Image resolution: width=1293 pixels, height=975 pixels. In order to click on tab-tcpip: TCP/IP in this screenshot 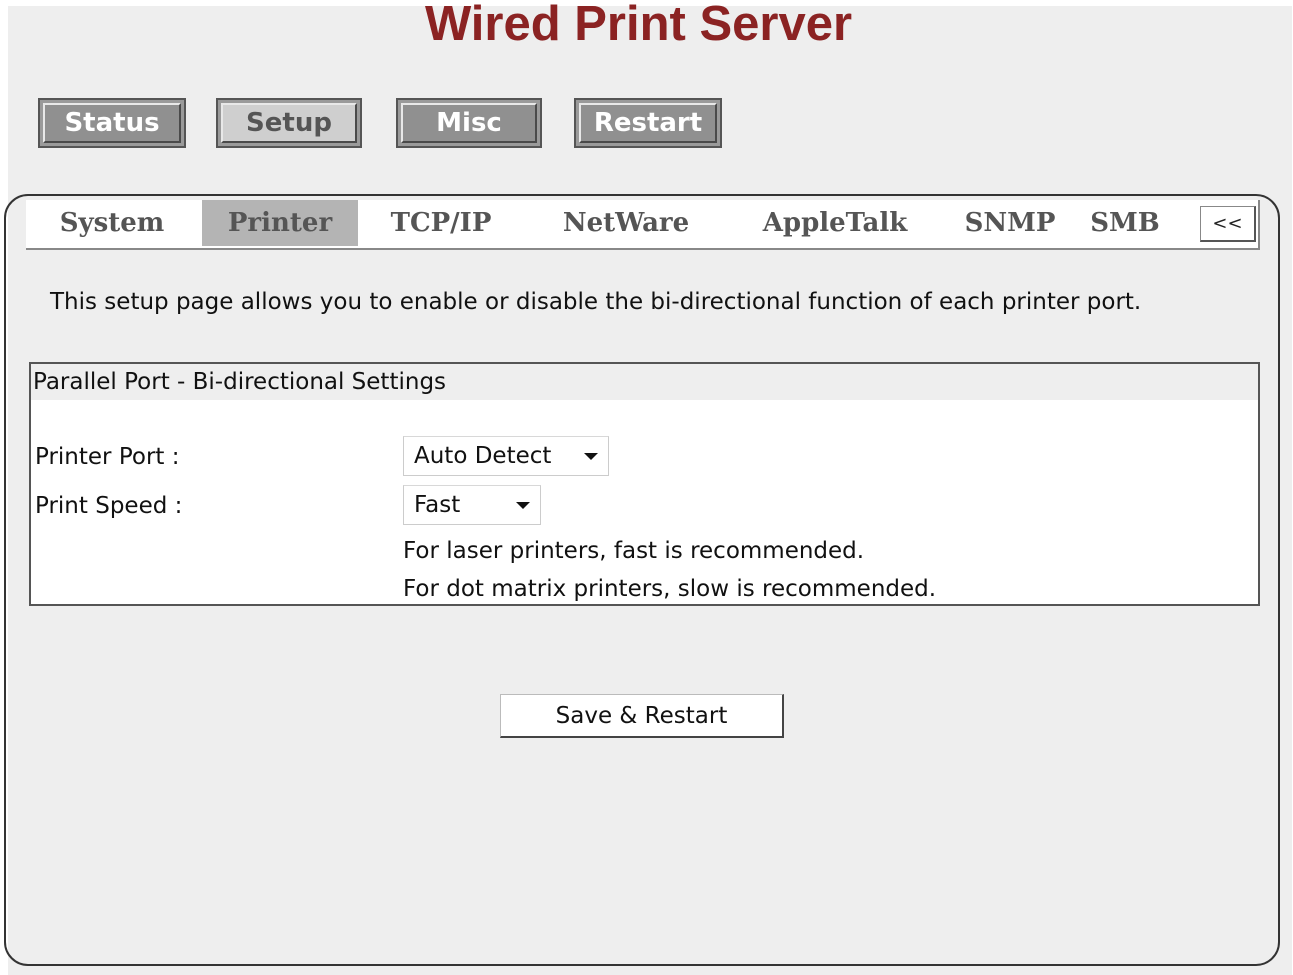, I will do `click(441, 223)`.